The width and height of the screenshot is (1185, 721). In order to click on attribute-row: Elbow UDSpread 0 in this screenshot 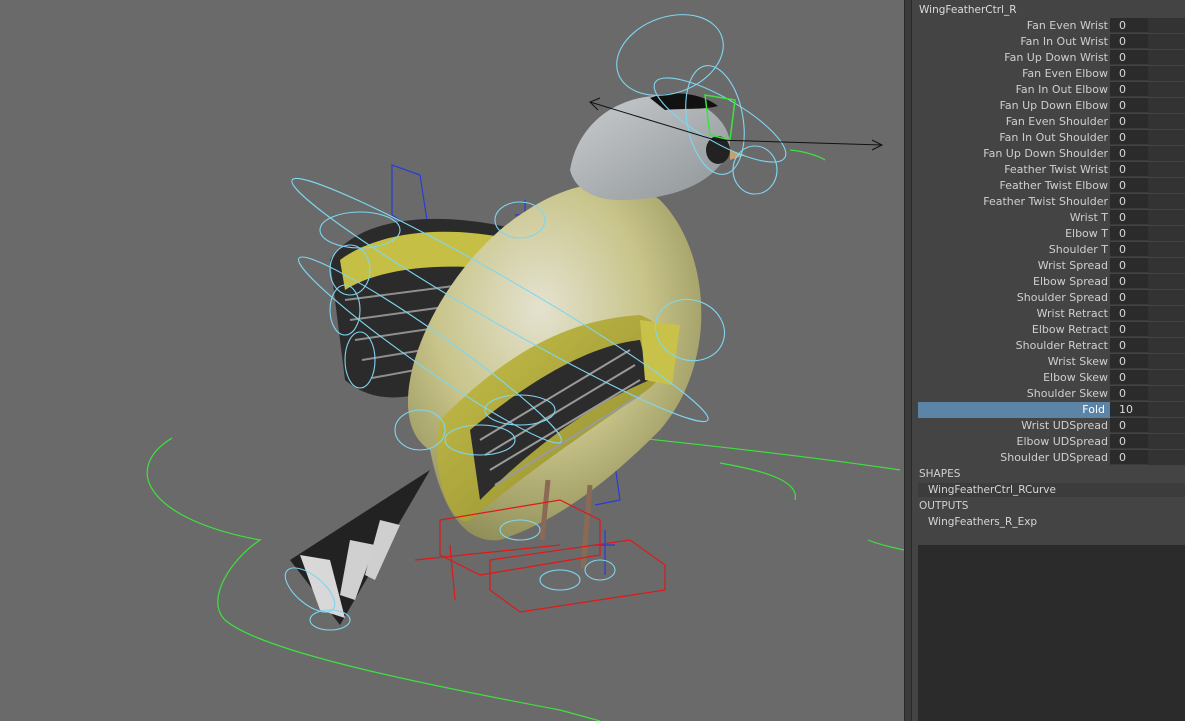, I will do `click(1051, 442)`.